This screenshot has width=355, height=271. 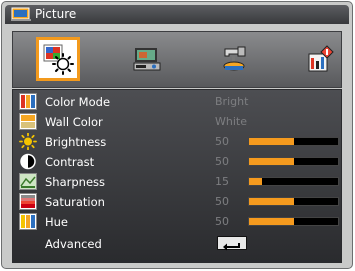 I want to click on hue-label: Hue, so click(x=57, y=222).